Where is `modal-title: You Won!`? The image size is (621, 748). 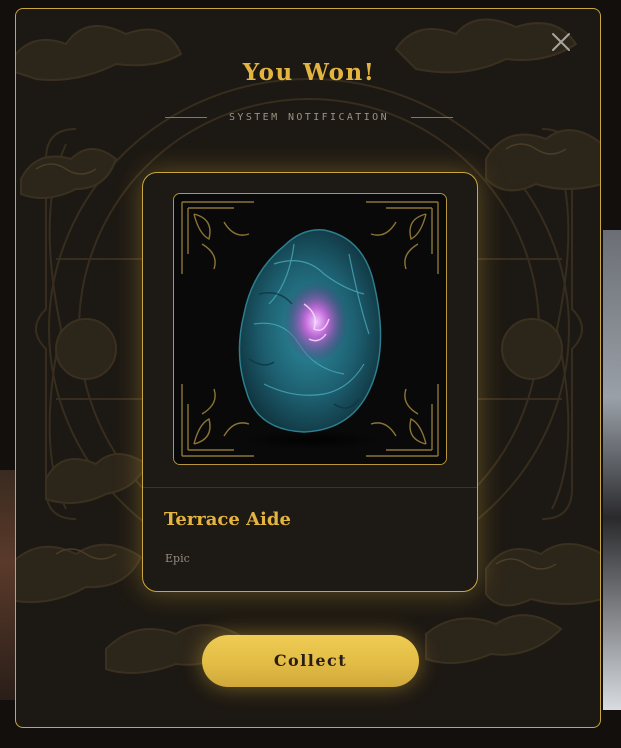 modal-title: You Won! is located at coordinates (309, 72).